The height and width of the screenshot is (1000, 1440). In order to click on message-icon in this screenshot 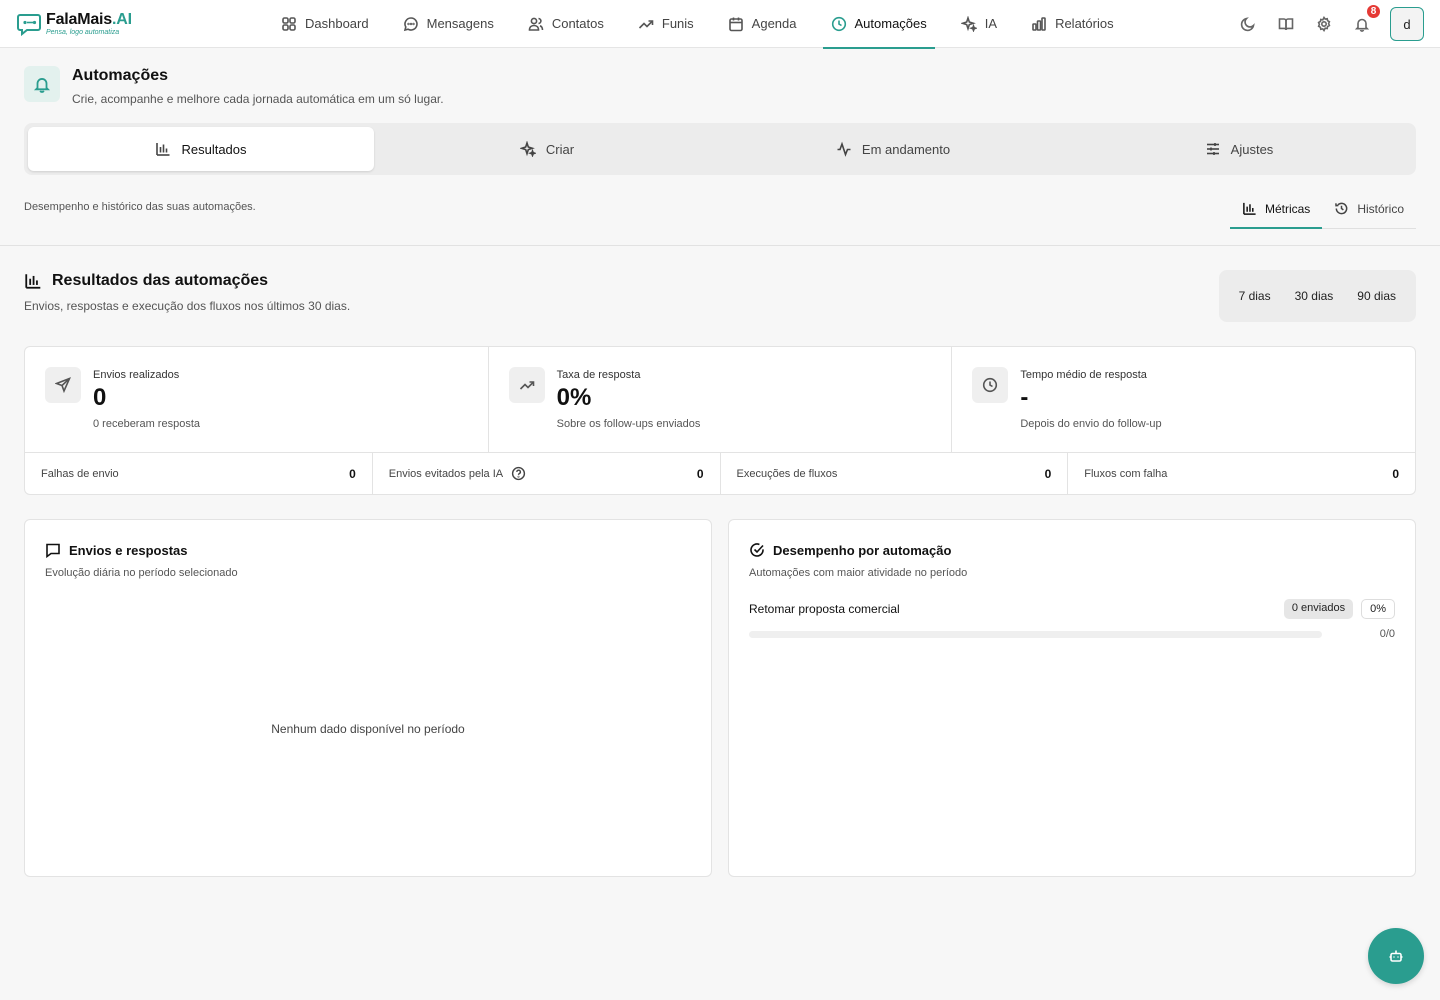, I will do `click(410, 23)`.